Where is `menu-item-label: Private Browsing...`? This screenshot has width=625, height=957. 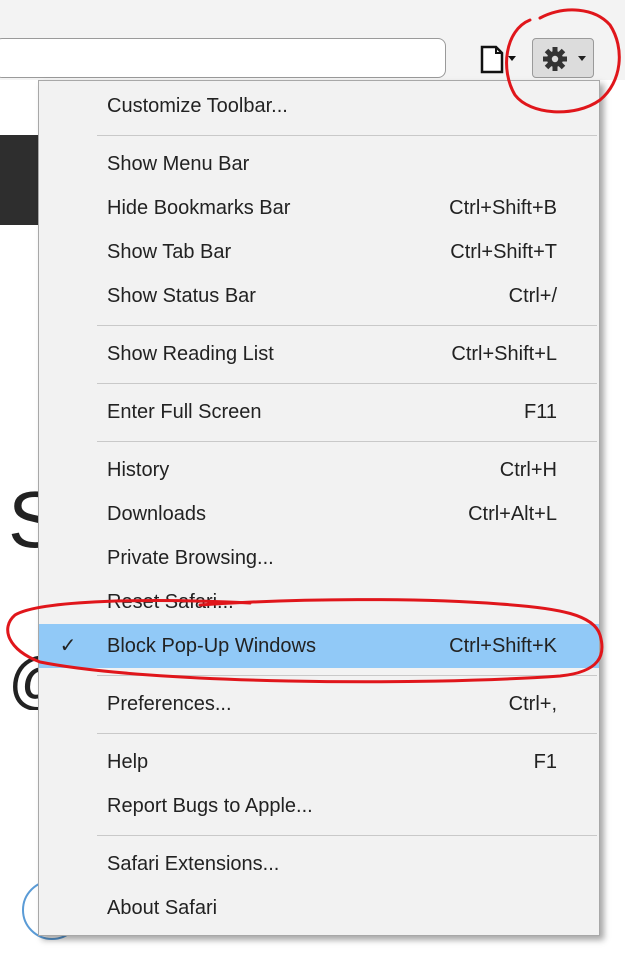
menu-item-label: Private Browsing... is located at coordinates (190, 558).